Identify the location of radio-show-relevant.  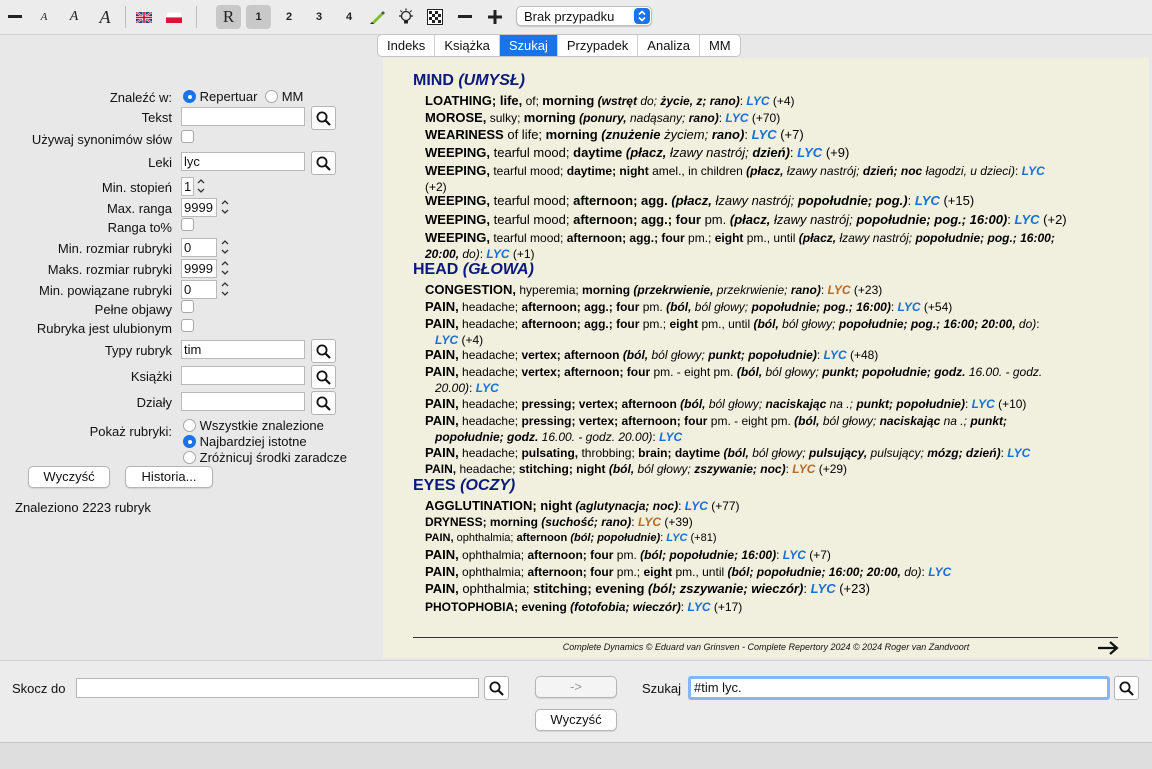
(189, 441).